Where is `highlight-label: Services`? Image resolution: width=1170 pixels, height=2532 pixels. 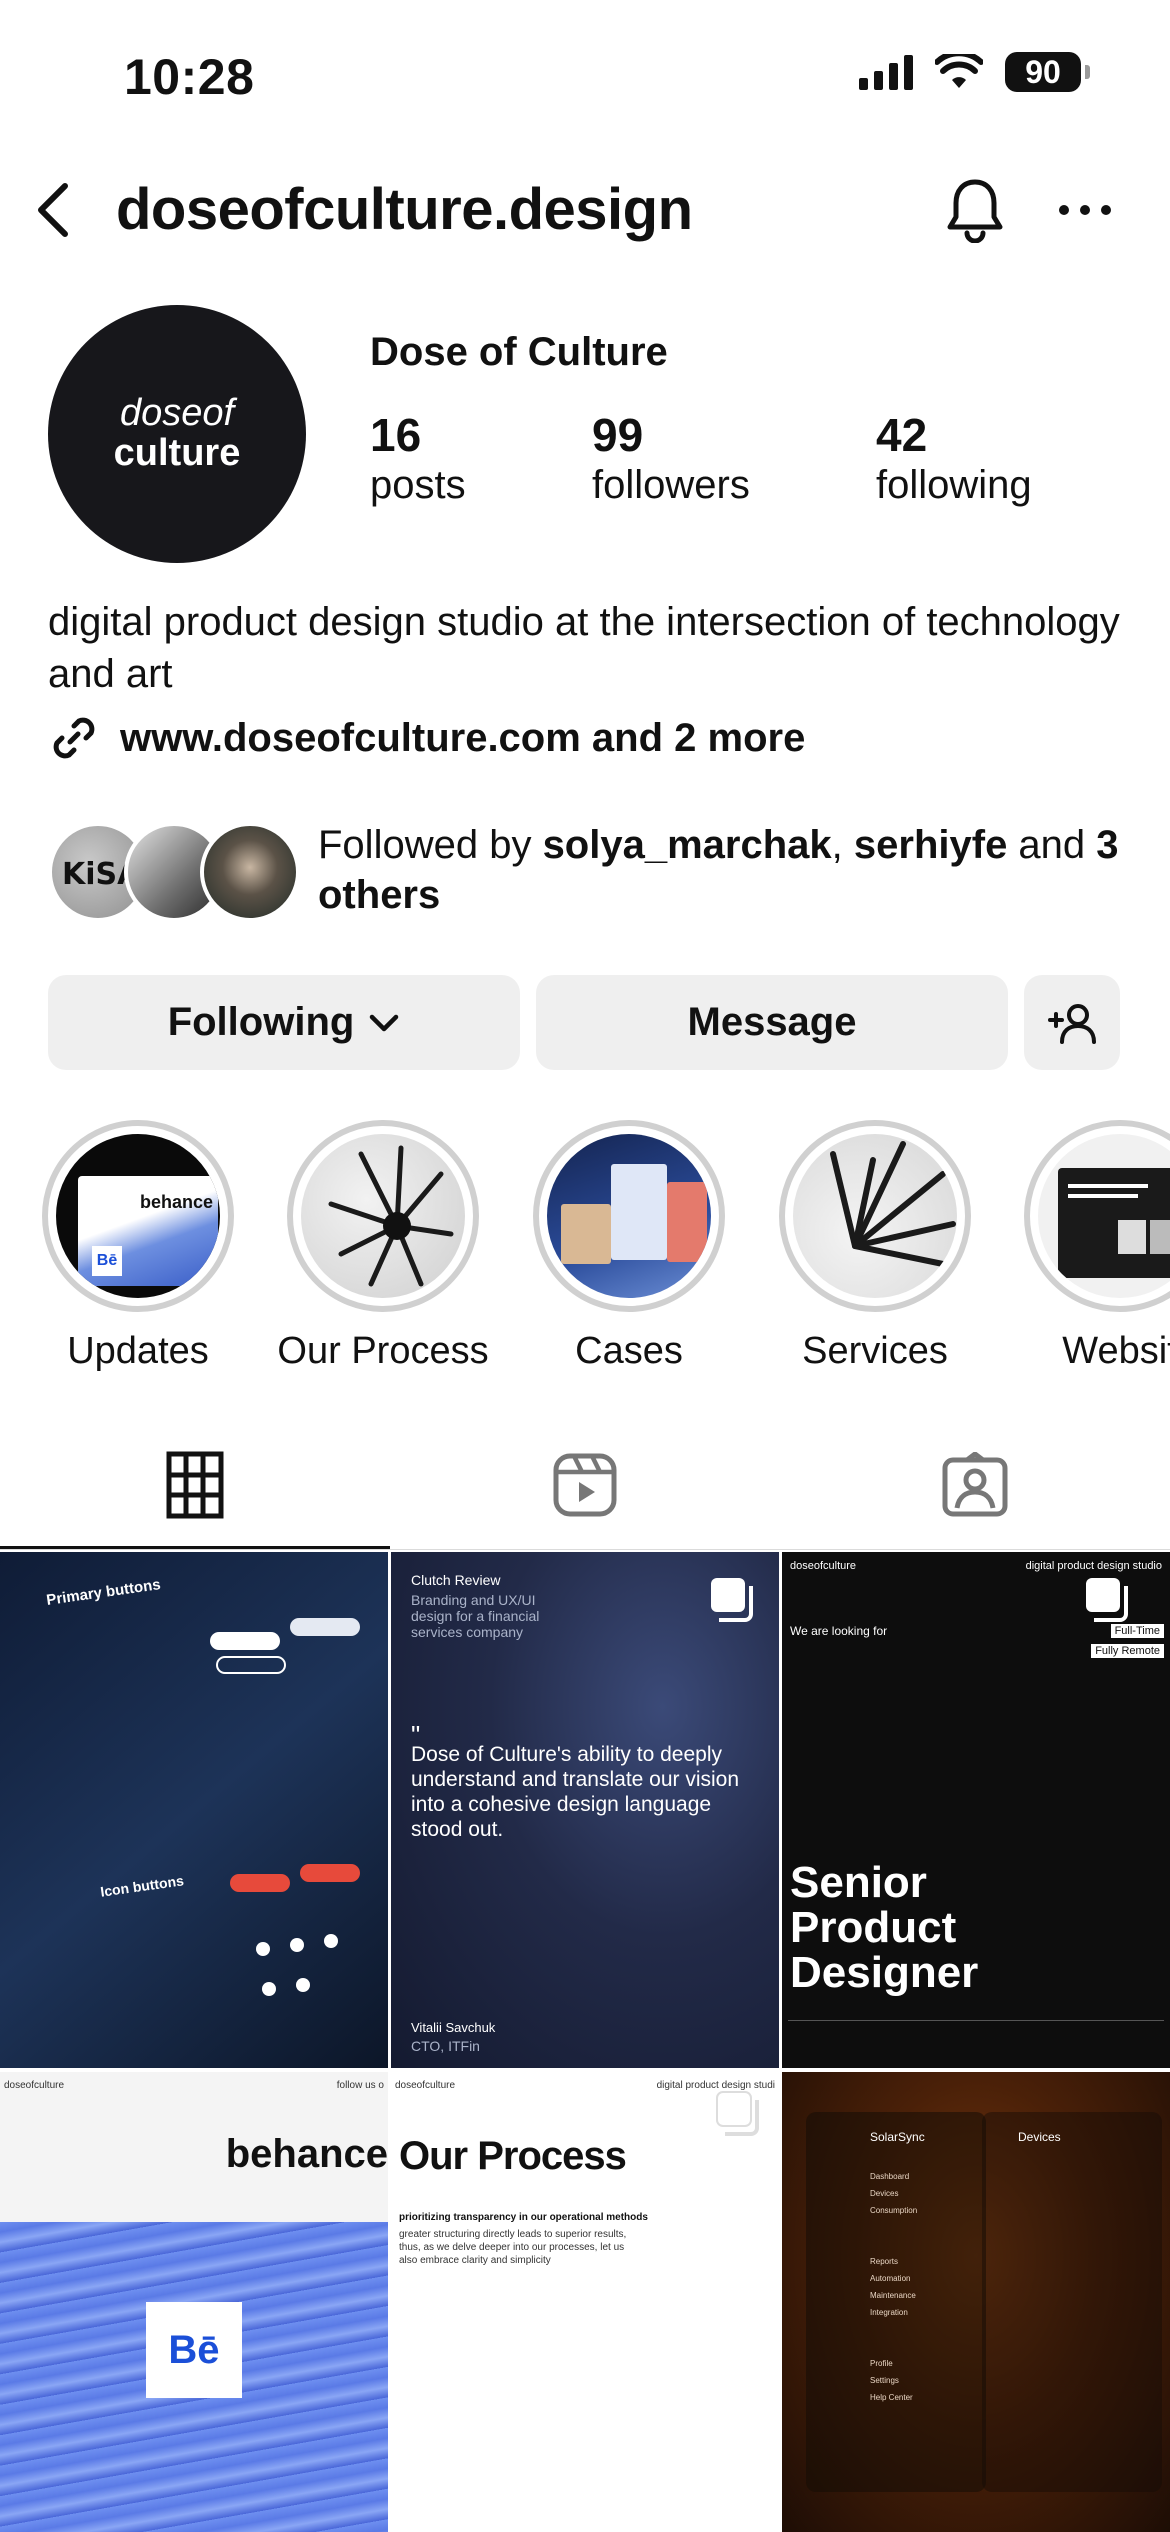 highlight-label: Services is located at coordinates (875, 1351).